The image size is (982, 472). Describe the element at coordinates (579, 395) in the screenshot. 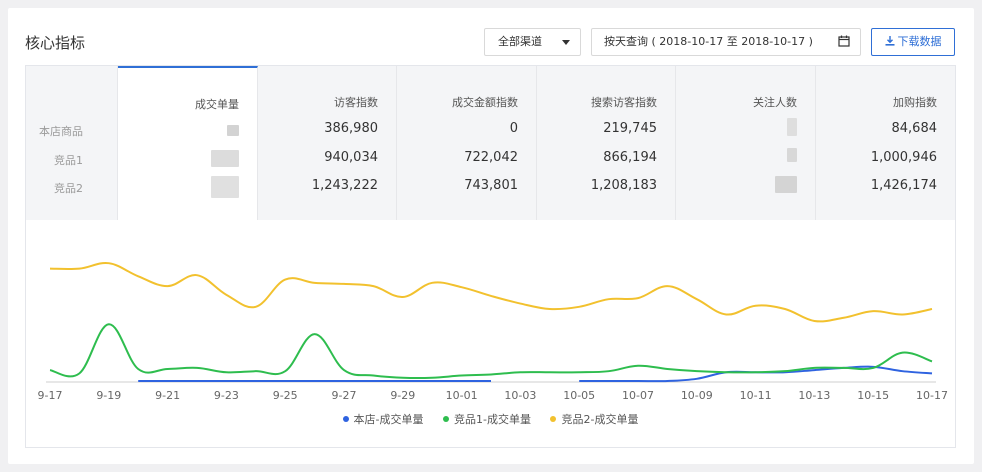

I see `x-tick-label: 10-05` at that location.